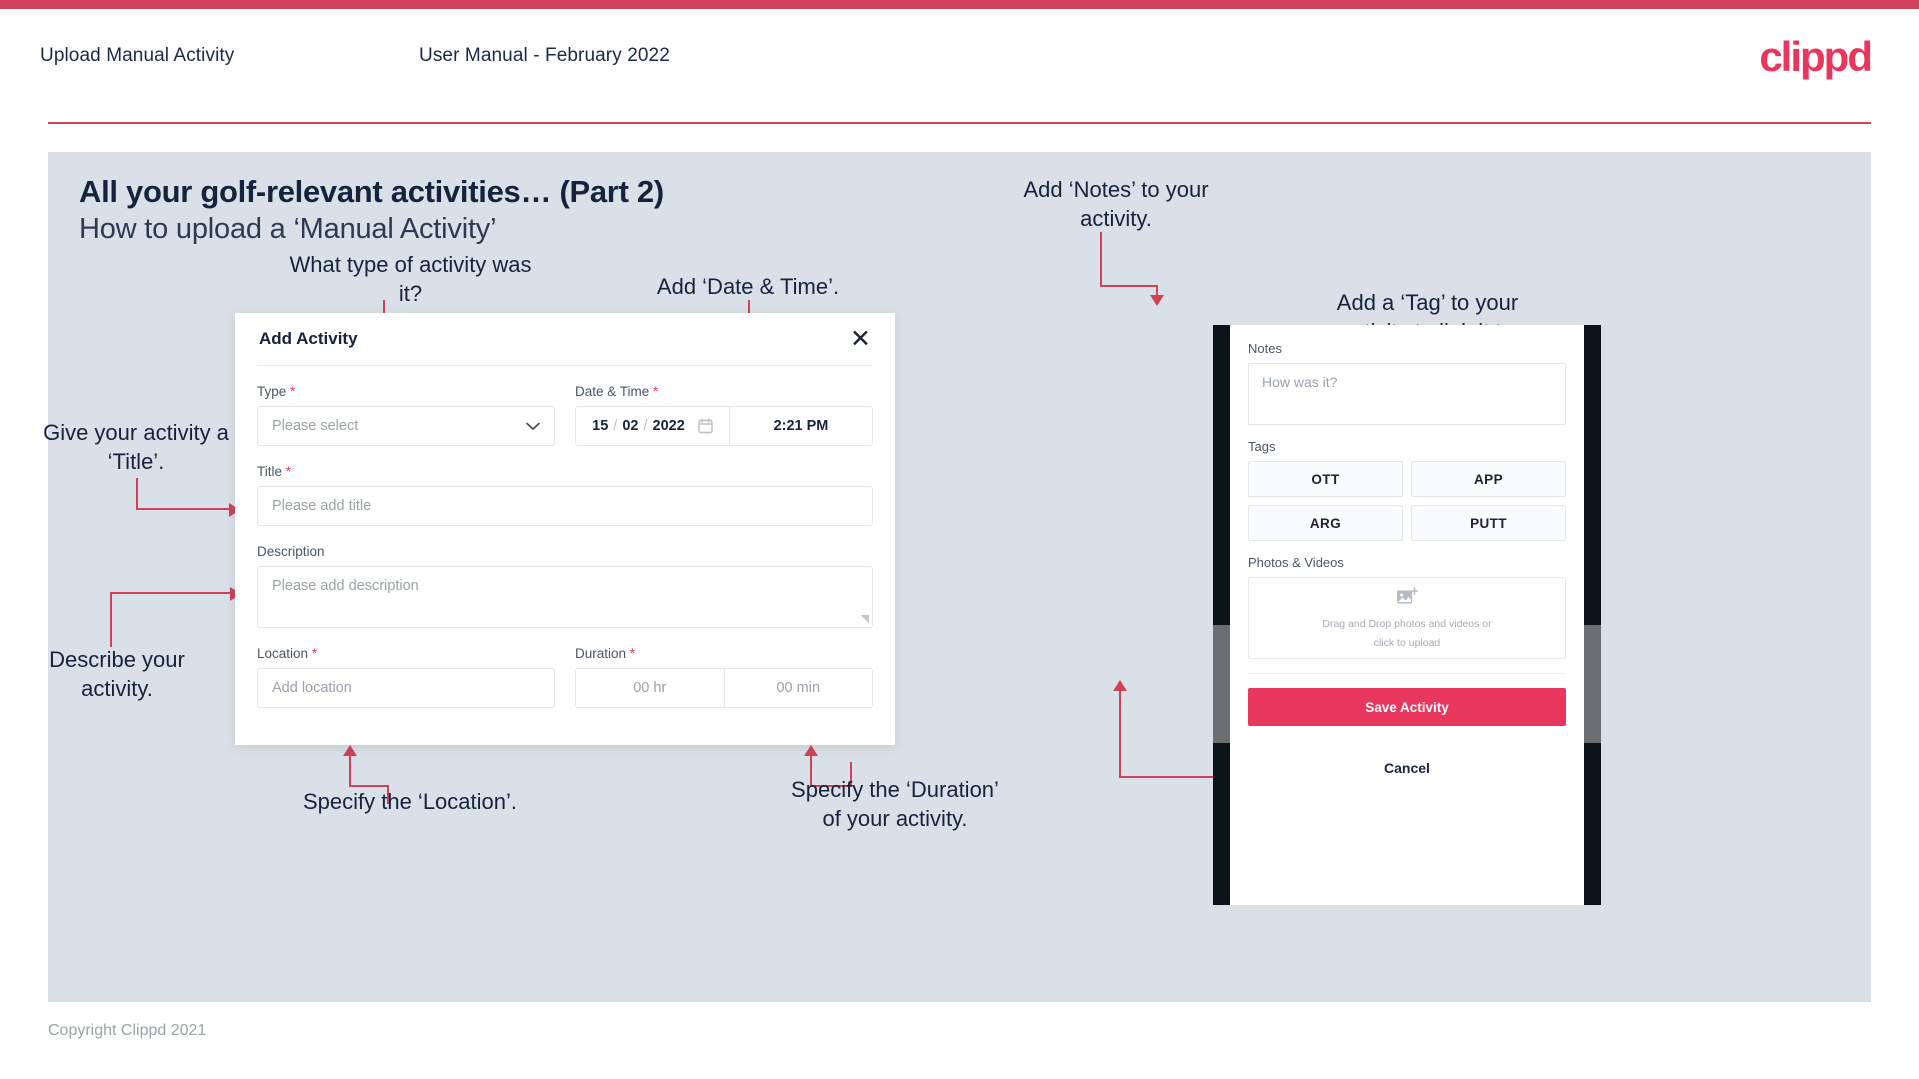 Image resolution: width=1919 pixels, height=1079 pixels. I want to click on annotation-line-loc-v1, so click(350, 771).